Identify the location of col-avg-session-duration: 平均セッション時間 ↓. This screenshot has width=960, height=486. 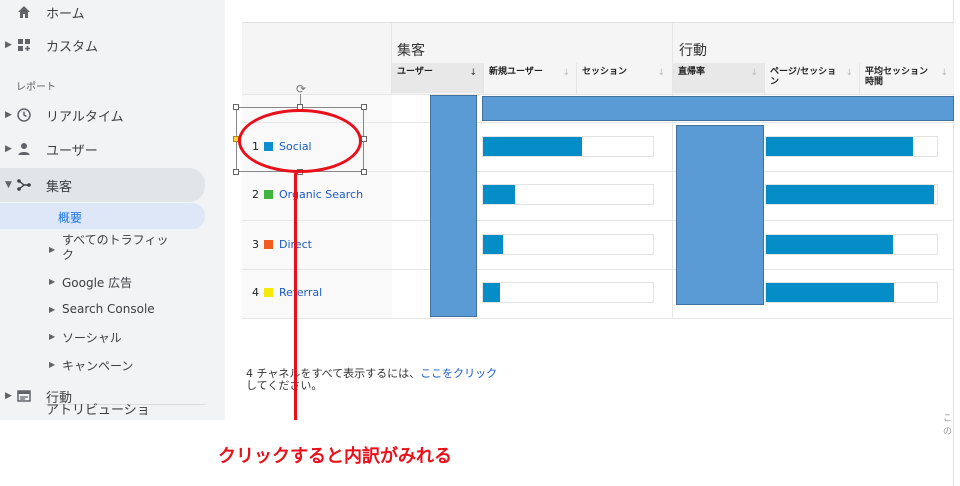
(907, 78).